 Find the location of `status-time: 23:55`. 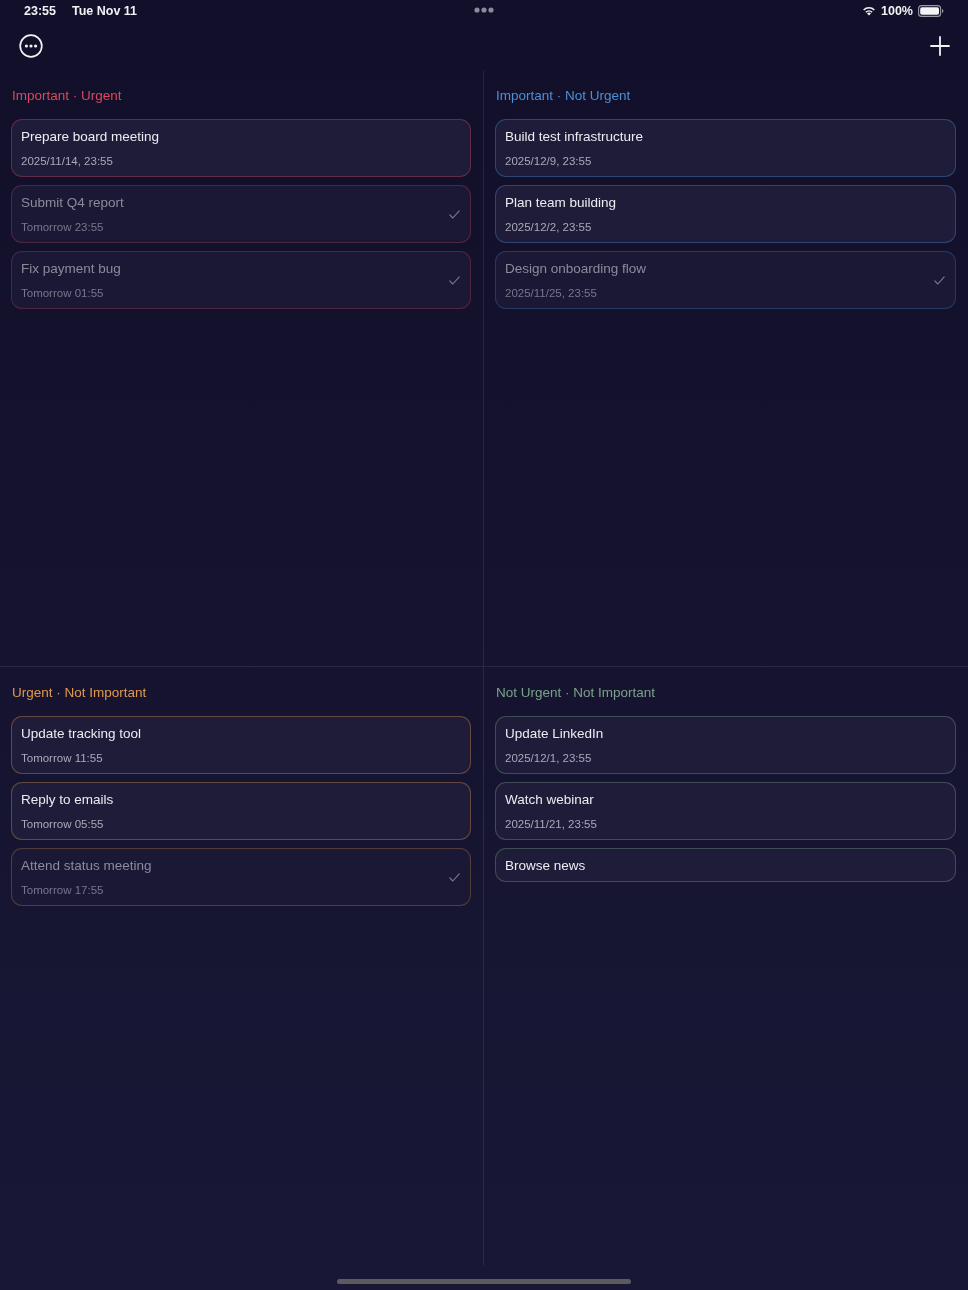

status-time: 23:55 is located at coordinates (40, 11).